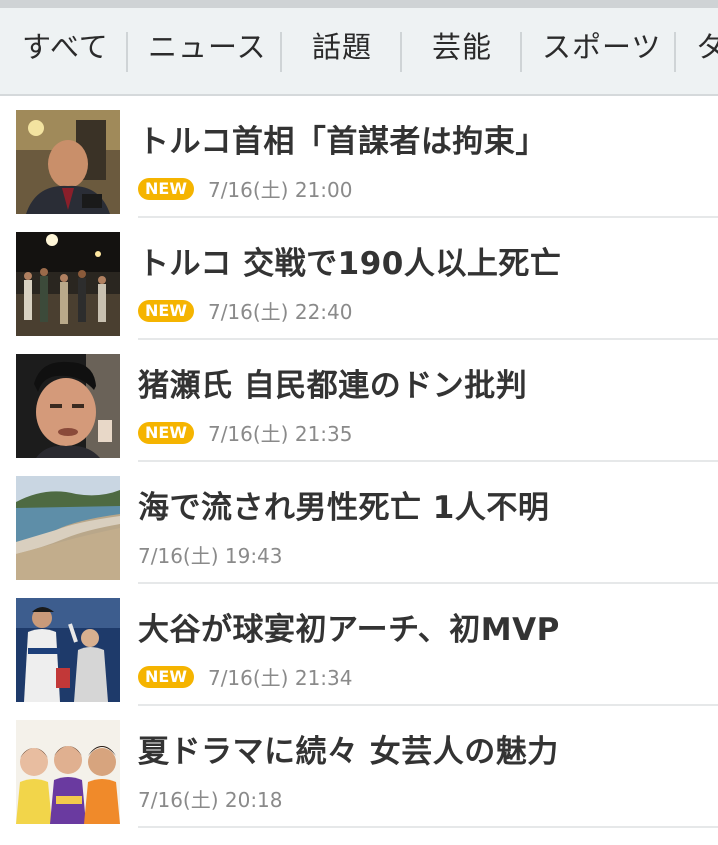 Image resolution: width=718 pixels, height=845 pixels. I want to click on baseball-player-photo, so click(68, 650).